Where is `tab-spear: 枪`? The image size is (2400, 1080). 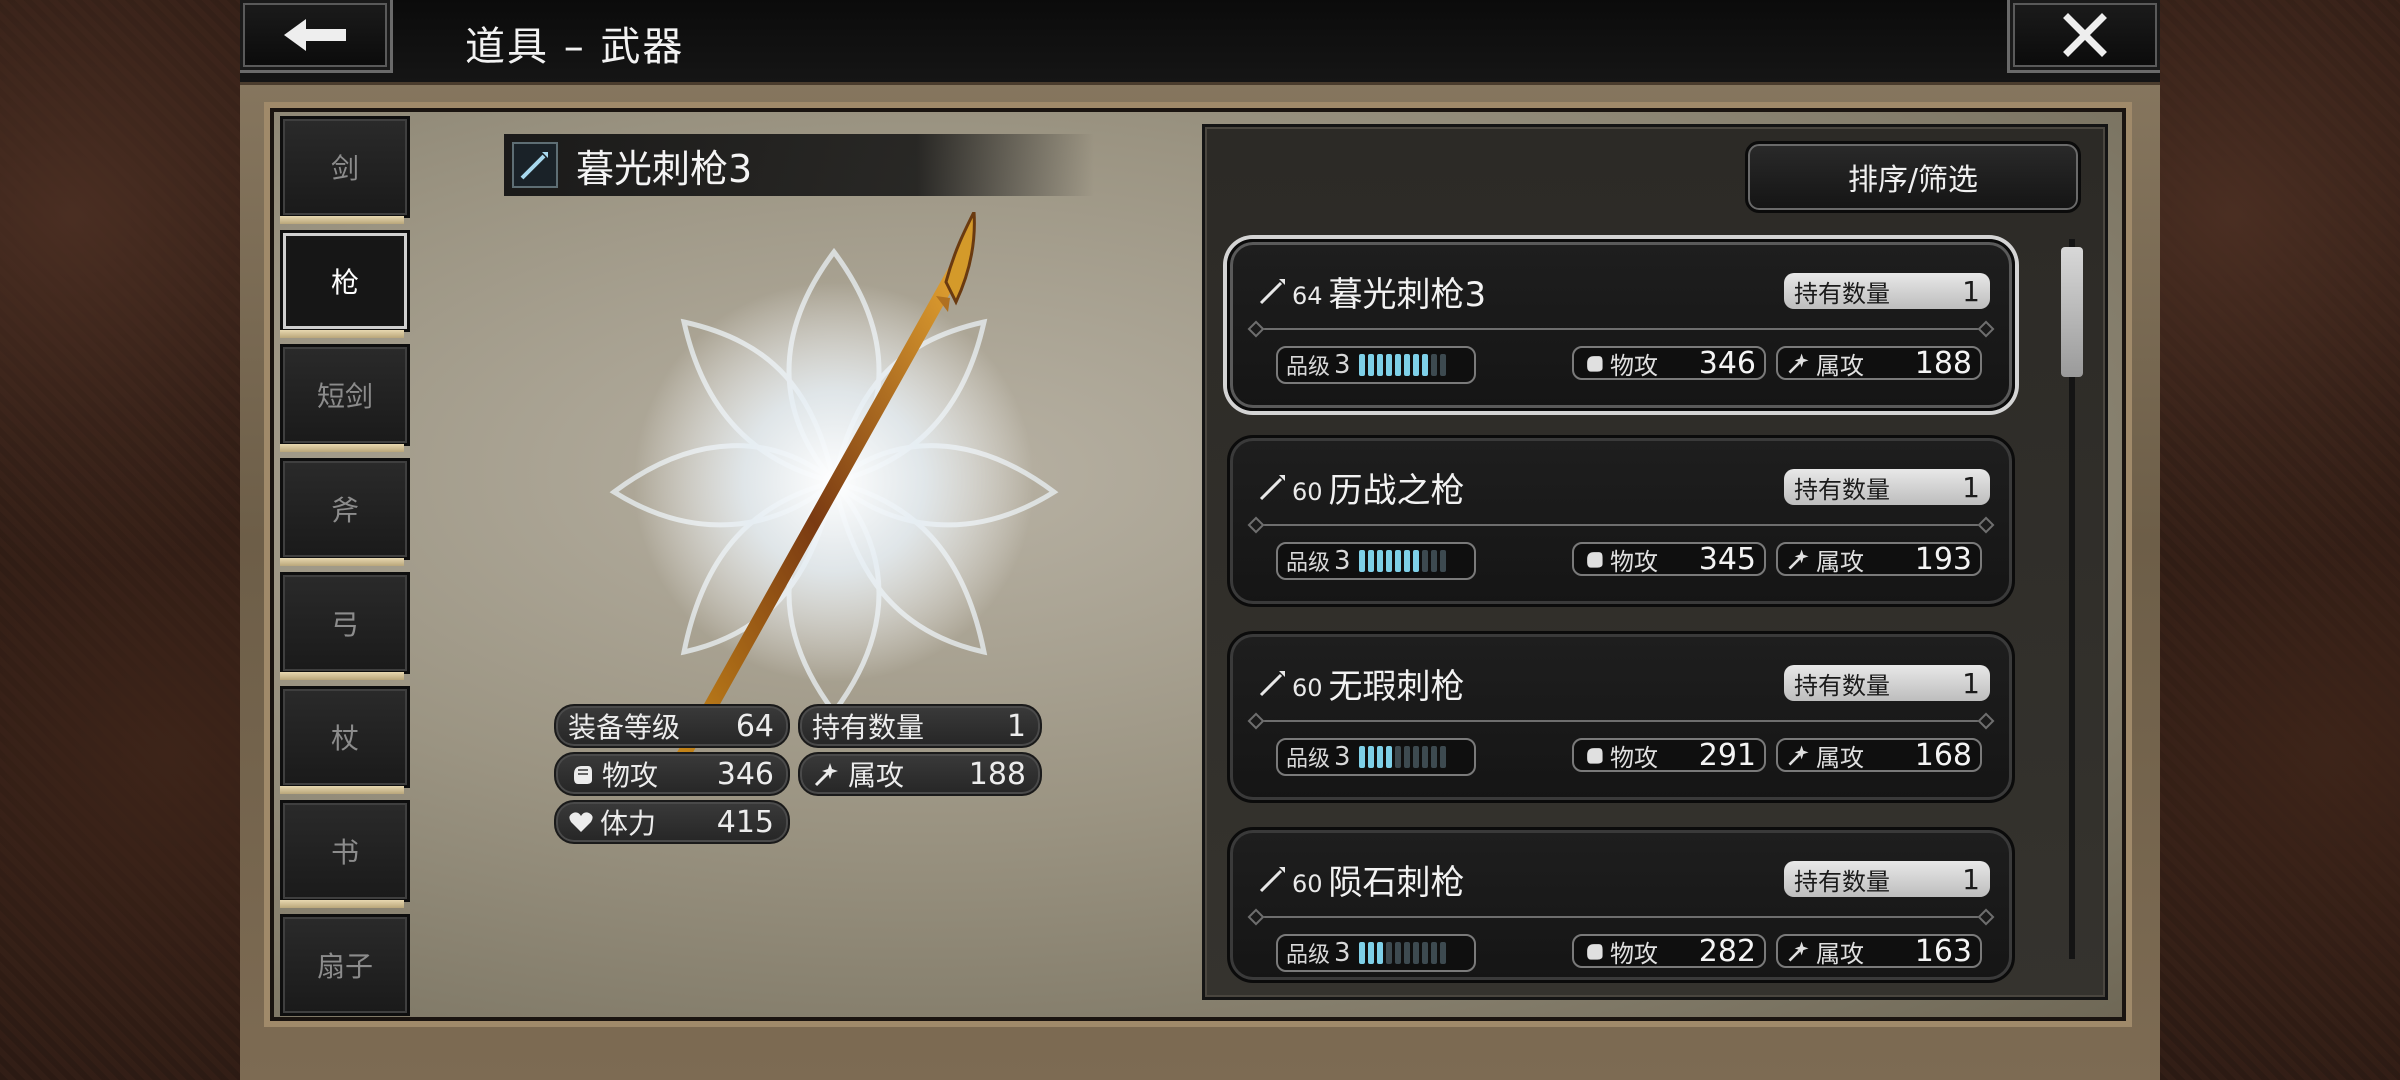 tab-spear: 枪 is located at coordinates (345, 281).